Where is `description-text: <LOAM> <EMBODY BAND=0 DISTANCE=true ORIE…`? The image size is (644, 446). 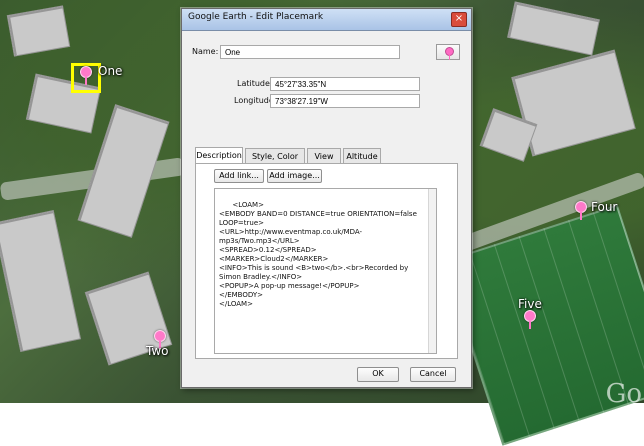 description-text: <LOAM> <EMBODY BAND=0 DISTANCE=true ORIE… is located at coordinates (318, 254).